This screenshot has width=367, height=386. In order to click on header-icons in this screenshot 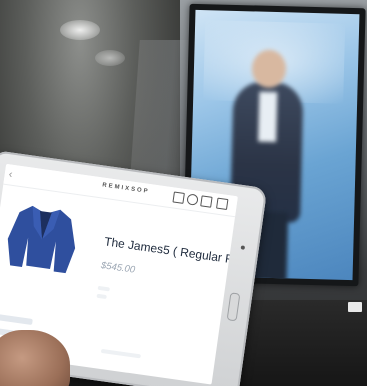, I will do `click(202, 201)`.